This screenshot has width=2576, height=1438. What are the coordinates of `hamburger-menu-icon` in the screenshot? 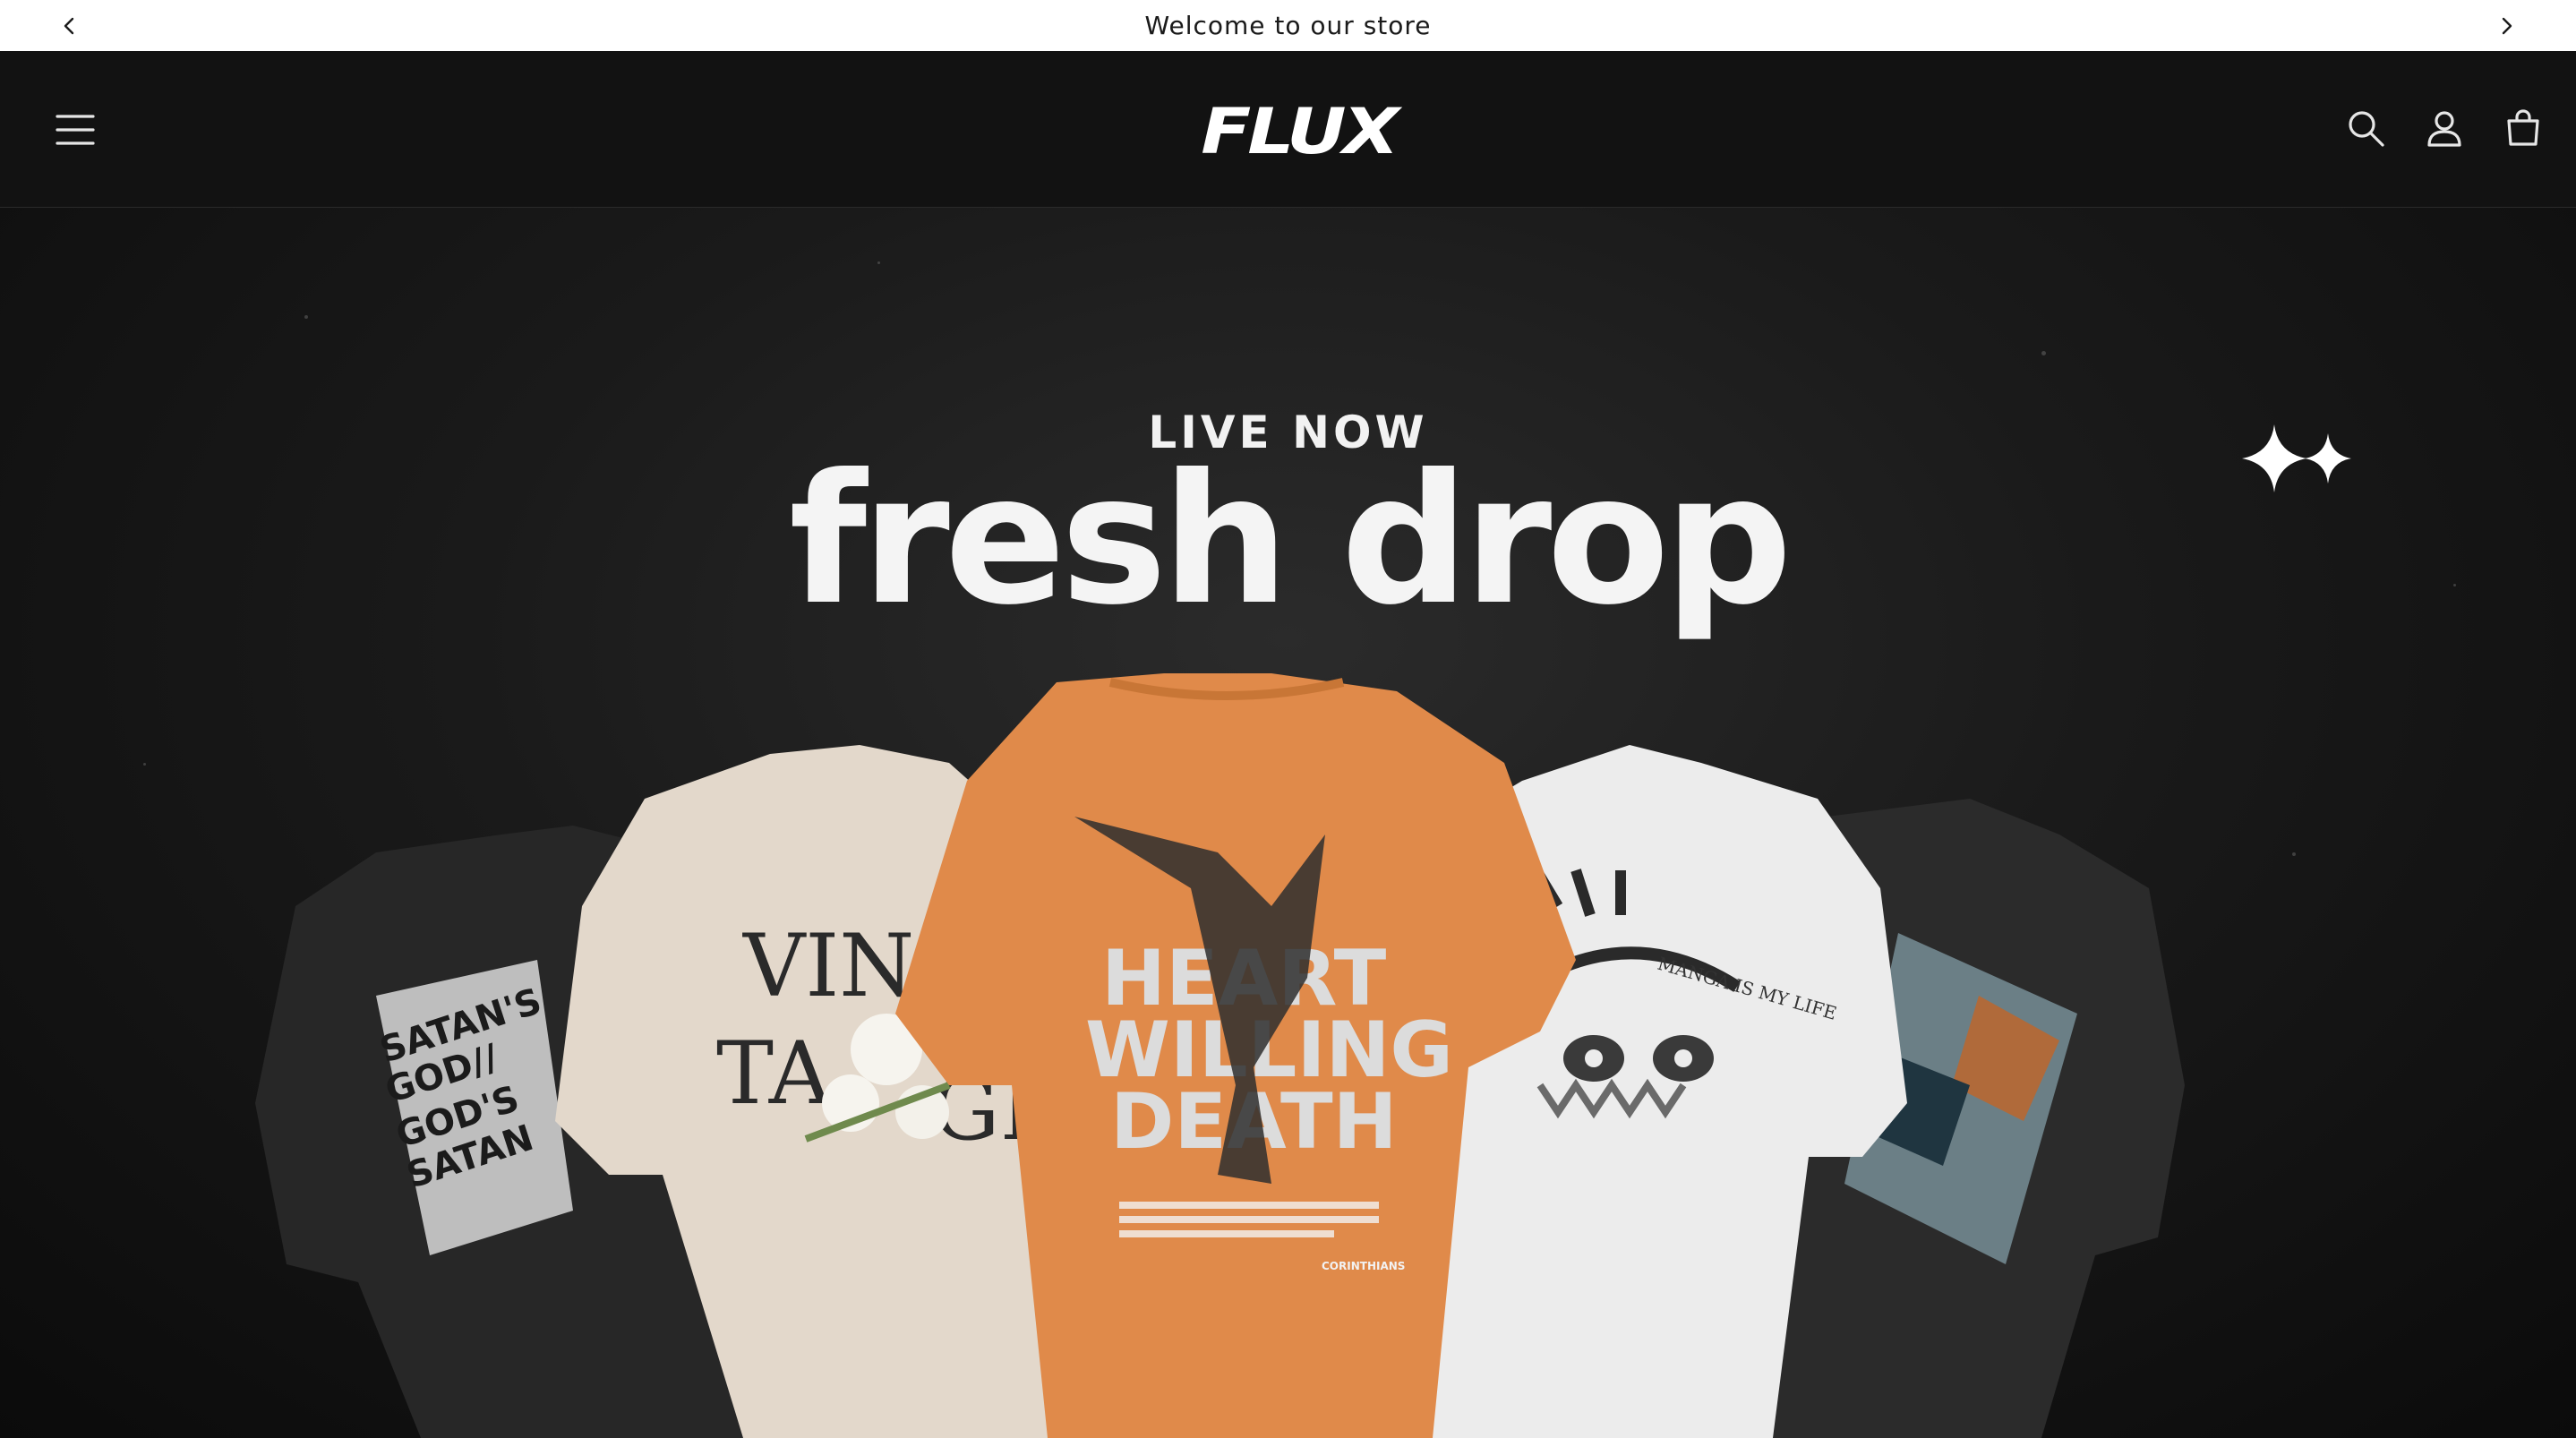 It's located at (75, 130).